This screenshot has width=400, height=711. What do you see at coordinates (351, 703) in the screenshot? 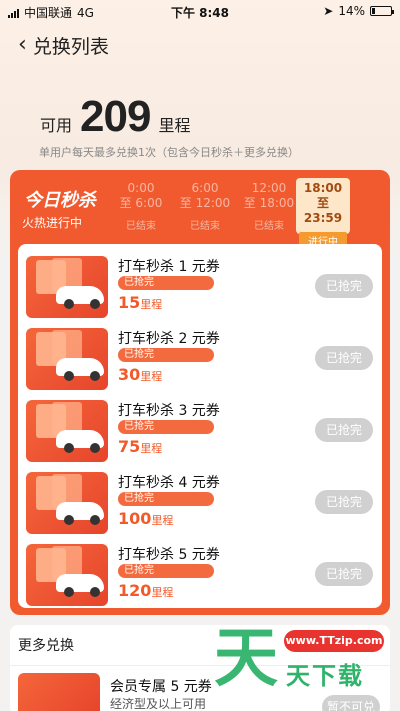
I see `exchange-unavailable-button: 暂不可兑` at bounding box center [351, 703].